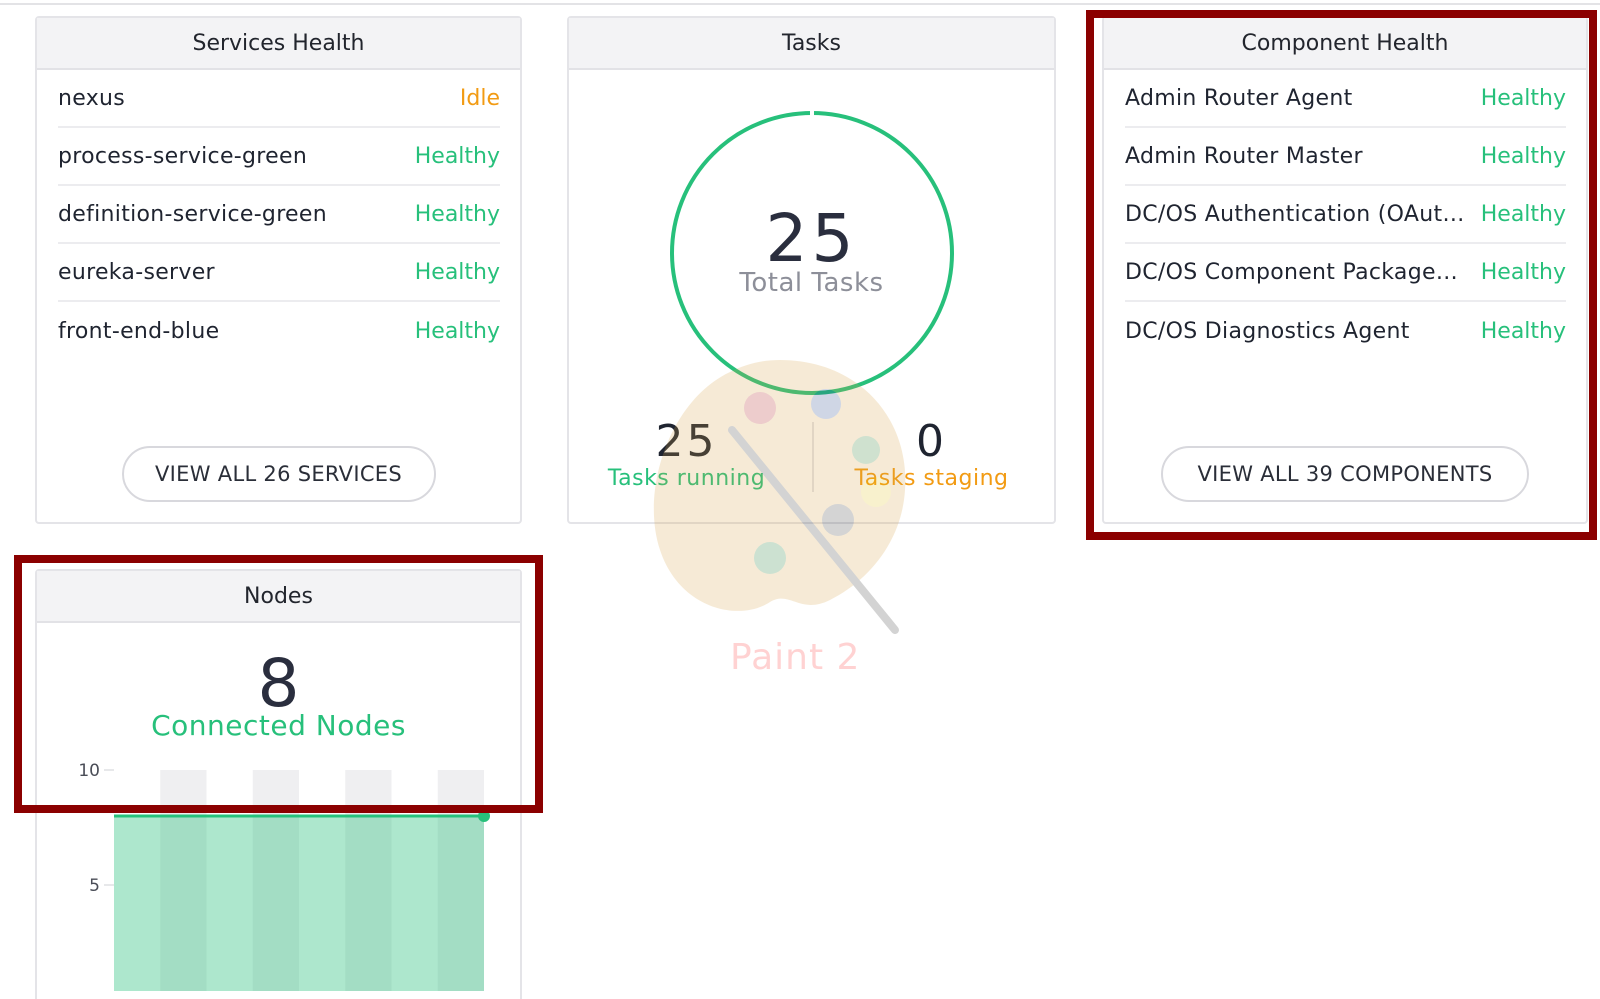  Describe the element at coordinates (686, 441) in the screenshot. I see `tasks-running-count: 25` at that location.